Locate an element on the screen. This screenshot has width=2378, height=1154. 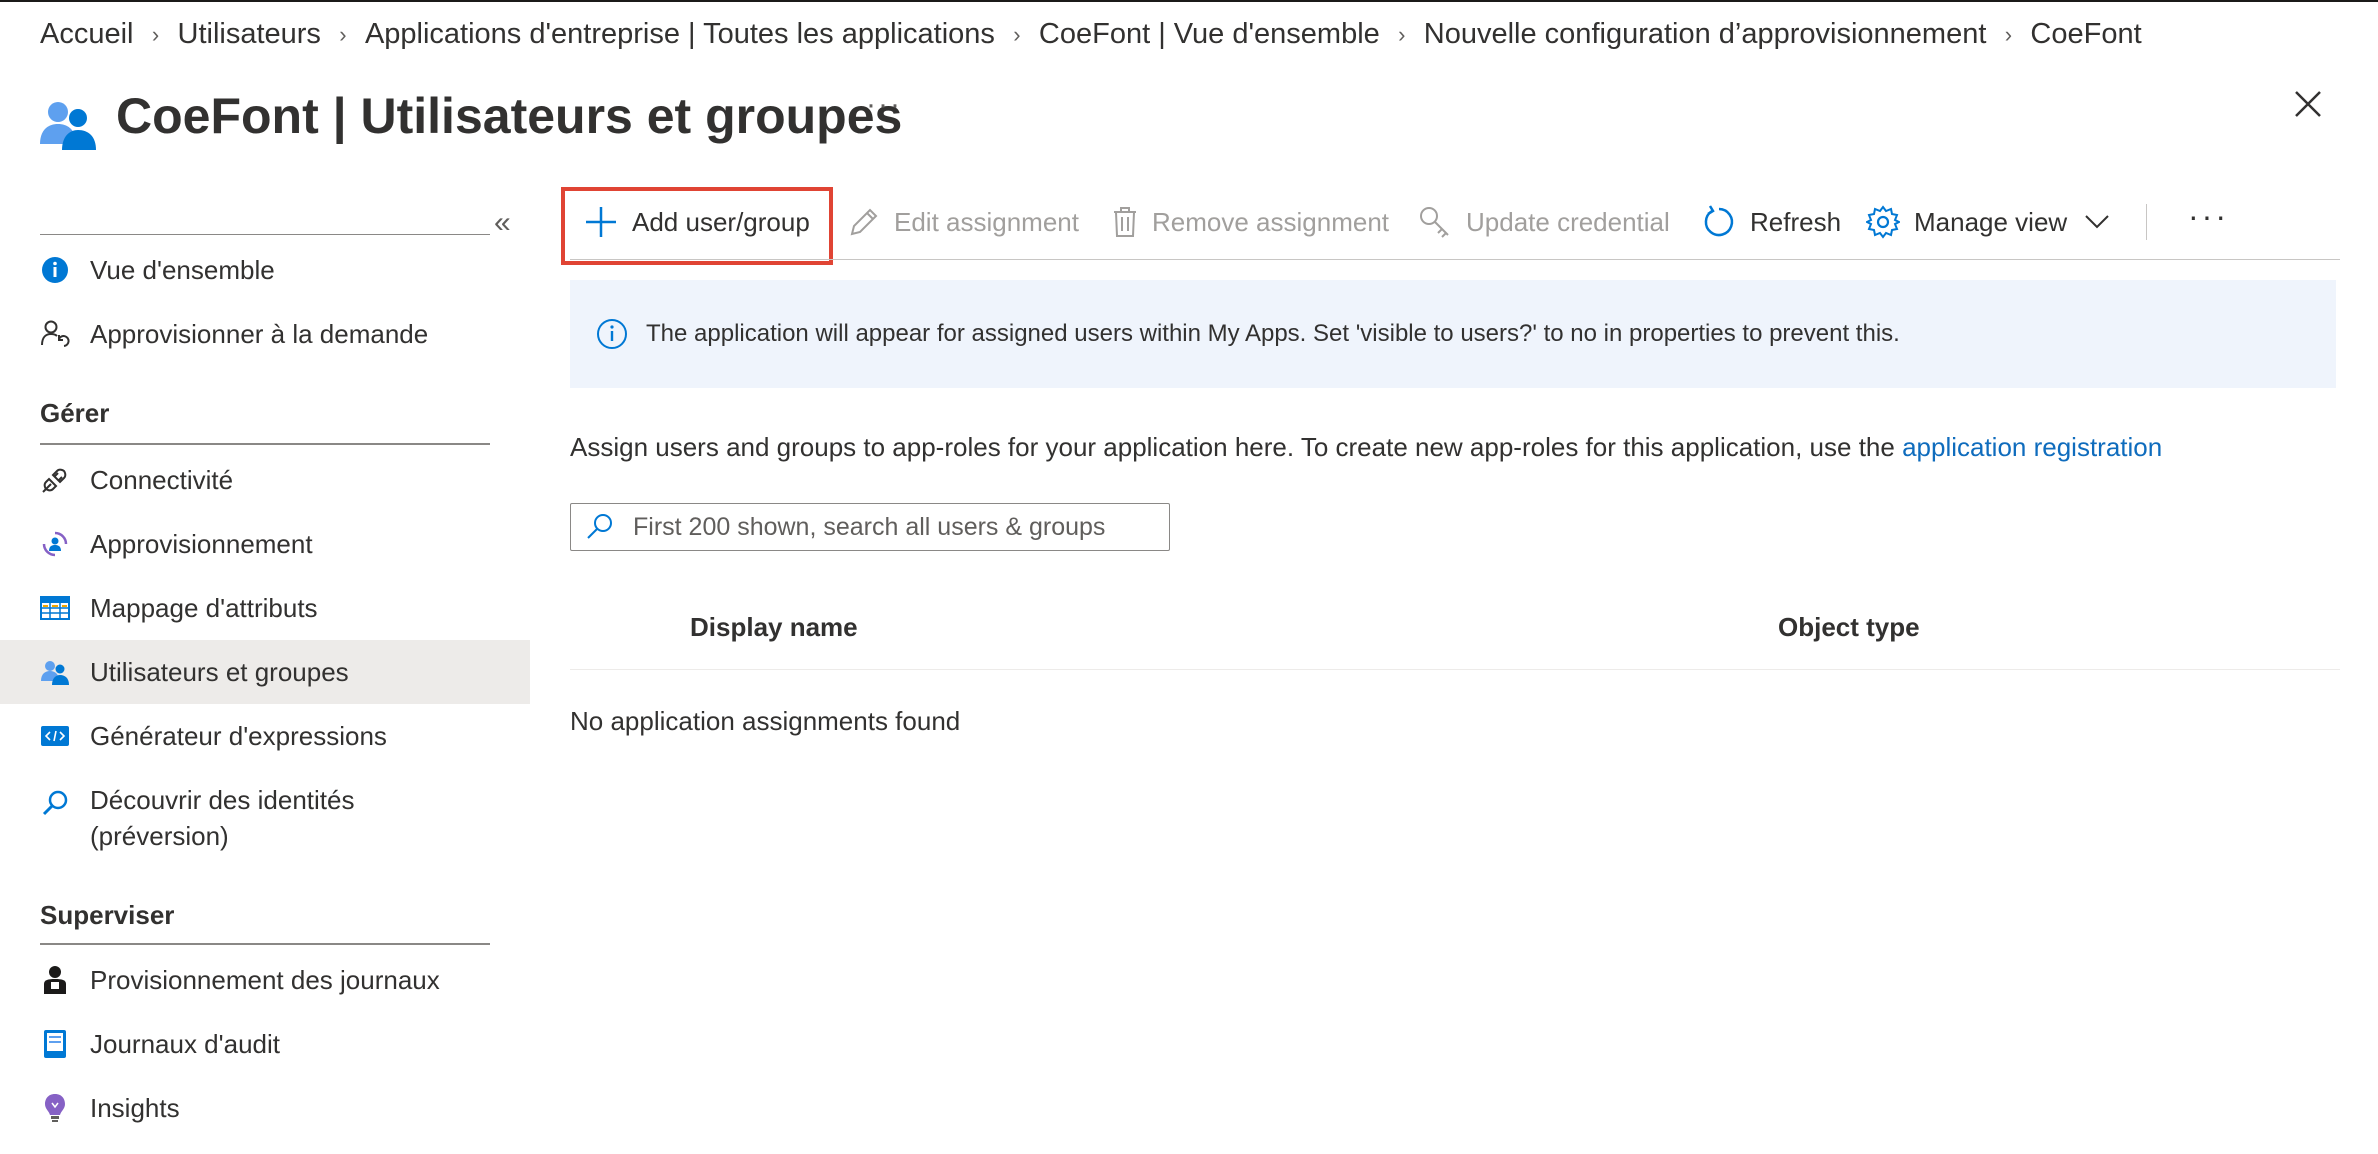
update-credential-label: Update credential is located at coordinates (1568, 221).